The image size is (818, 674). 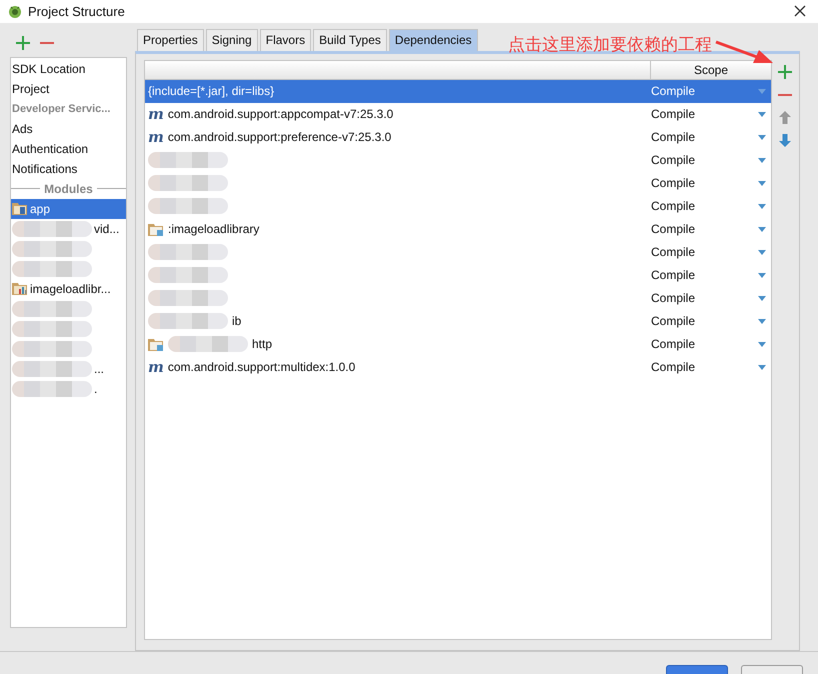 What do you see at coordinates (458, 229) in the screenshot?
I see `table-row: :imageloadlibrary Compile` at bounding box center [458, 229].